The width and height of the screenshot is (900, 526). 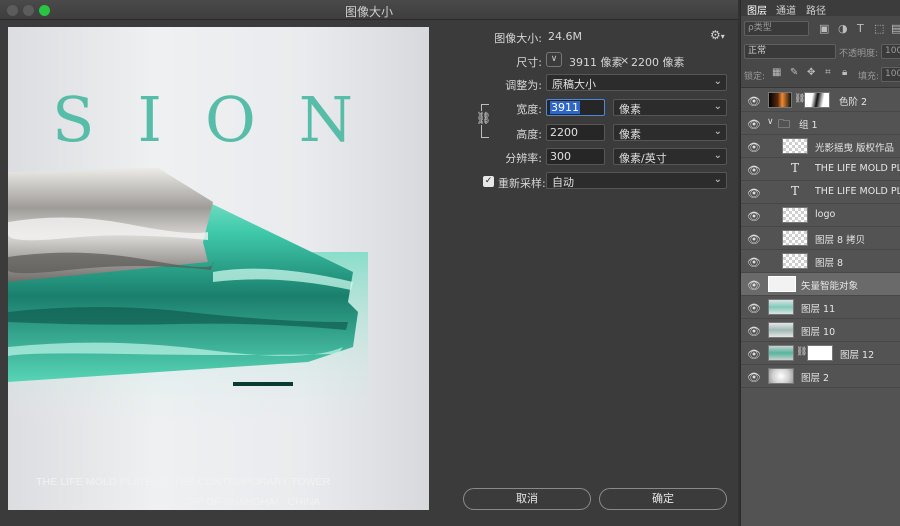 I want to click on layer-name: 图层 8 拷贝, so click(x=840, y=240).